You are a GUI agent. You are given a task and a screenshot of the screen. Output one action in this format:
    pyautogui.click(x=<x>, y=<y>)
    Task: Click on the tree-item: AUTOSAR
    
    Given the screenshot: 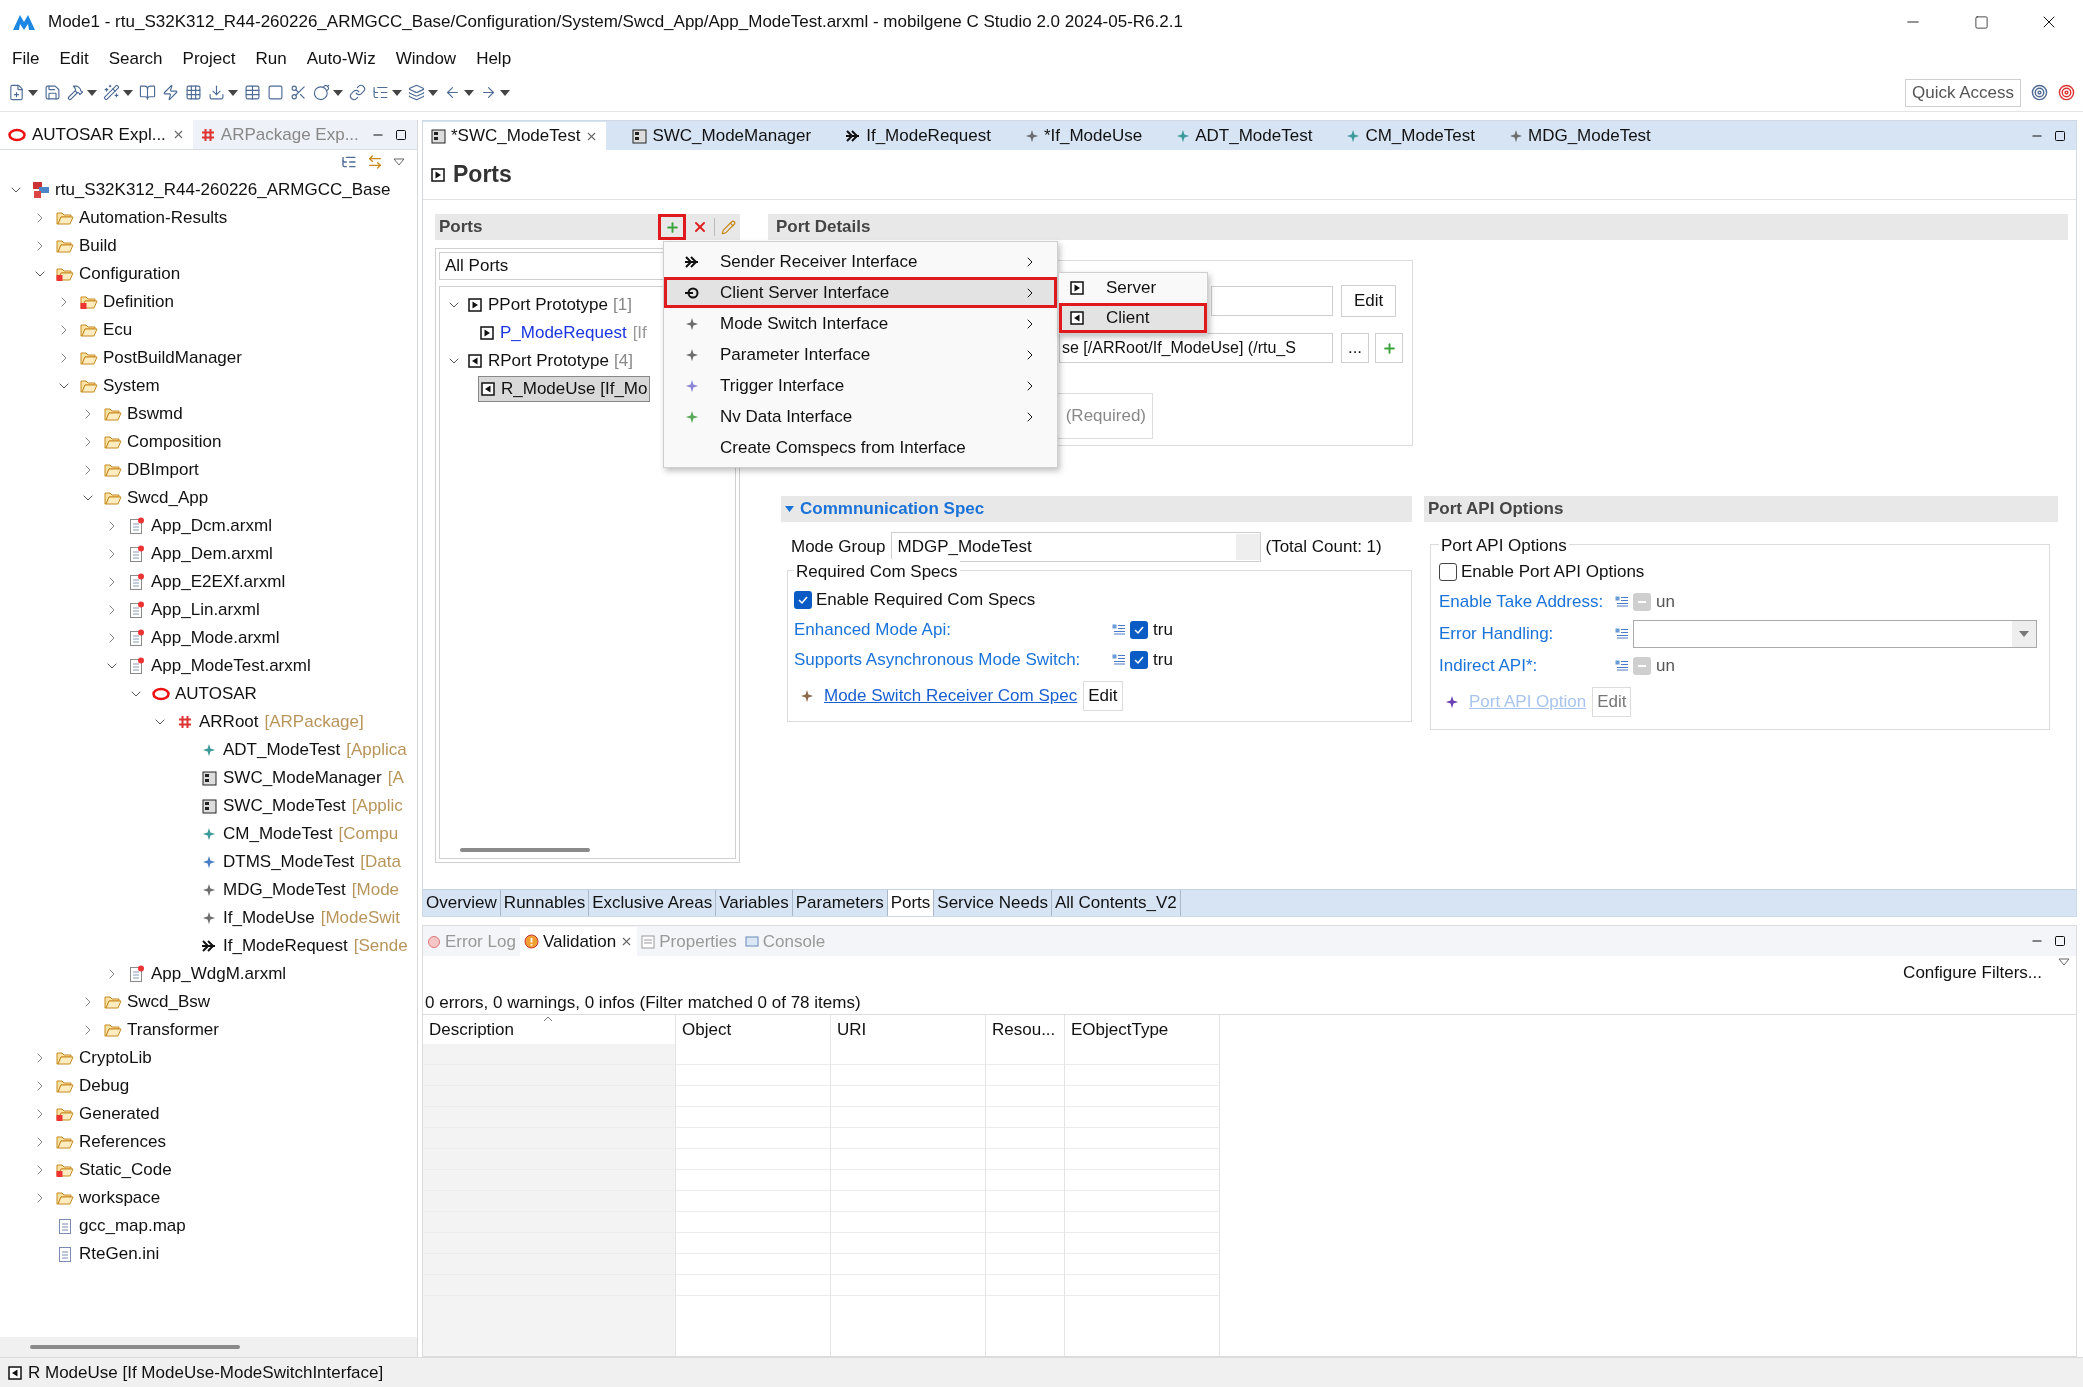 What is the action you would take?
    pyautogui.click(x=216, y=694)
    